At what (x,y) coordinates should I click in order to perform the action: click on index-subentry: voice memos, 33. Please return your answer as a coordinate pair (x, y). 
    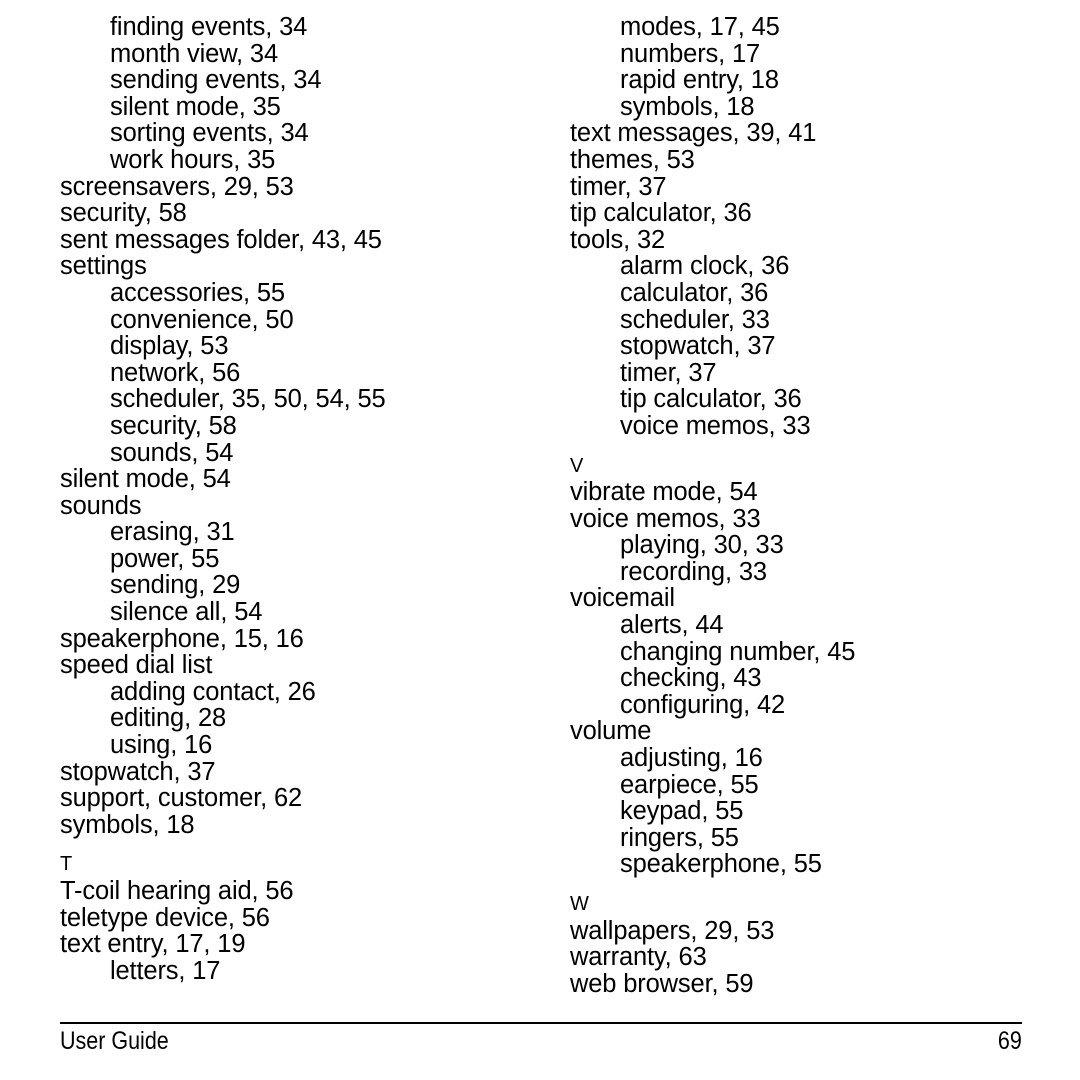
    Looking at the image, I should click on (715, 425).